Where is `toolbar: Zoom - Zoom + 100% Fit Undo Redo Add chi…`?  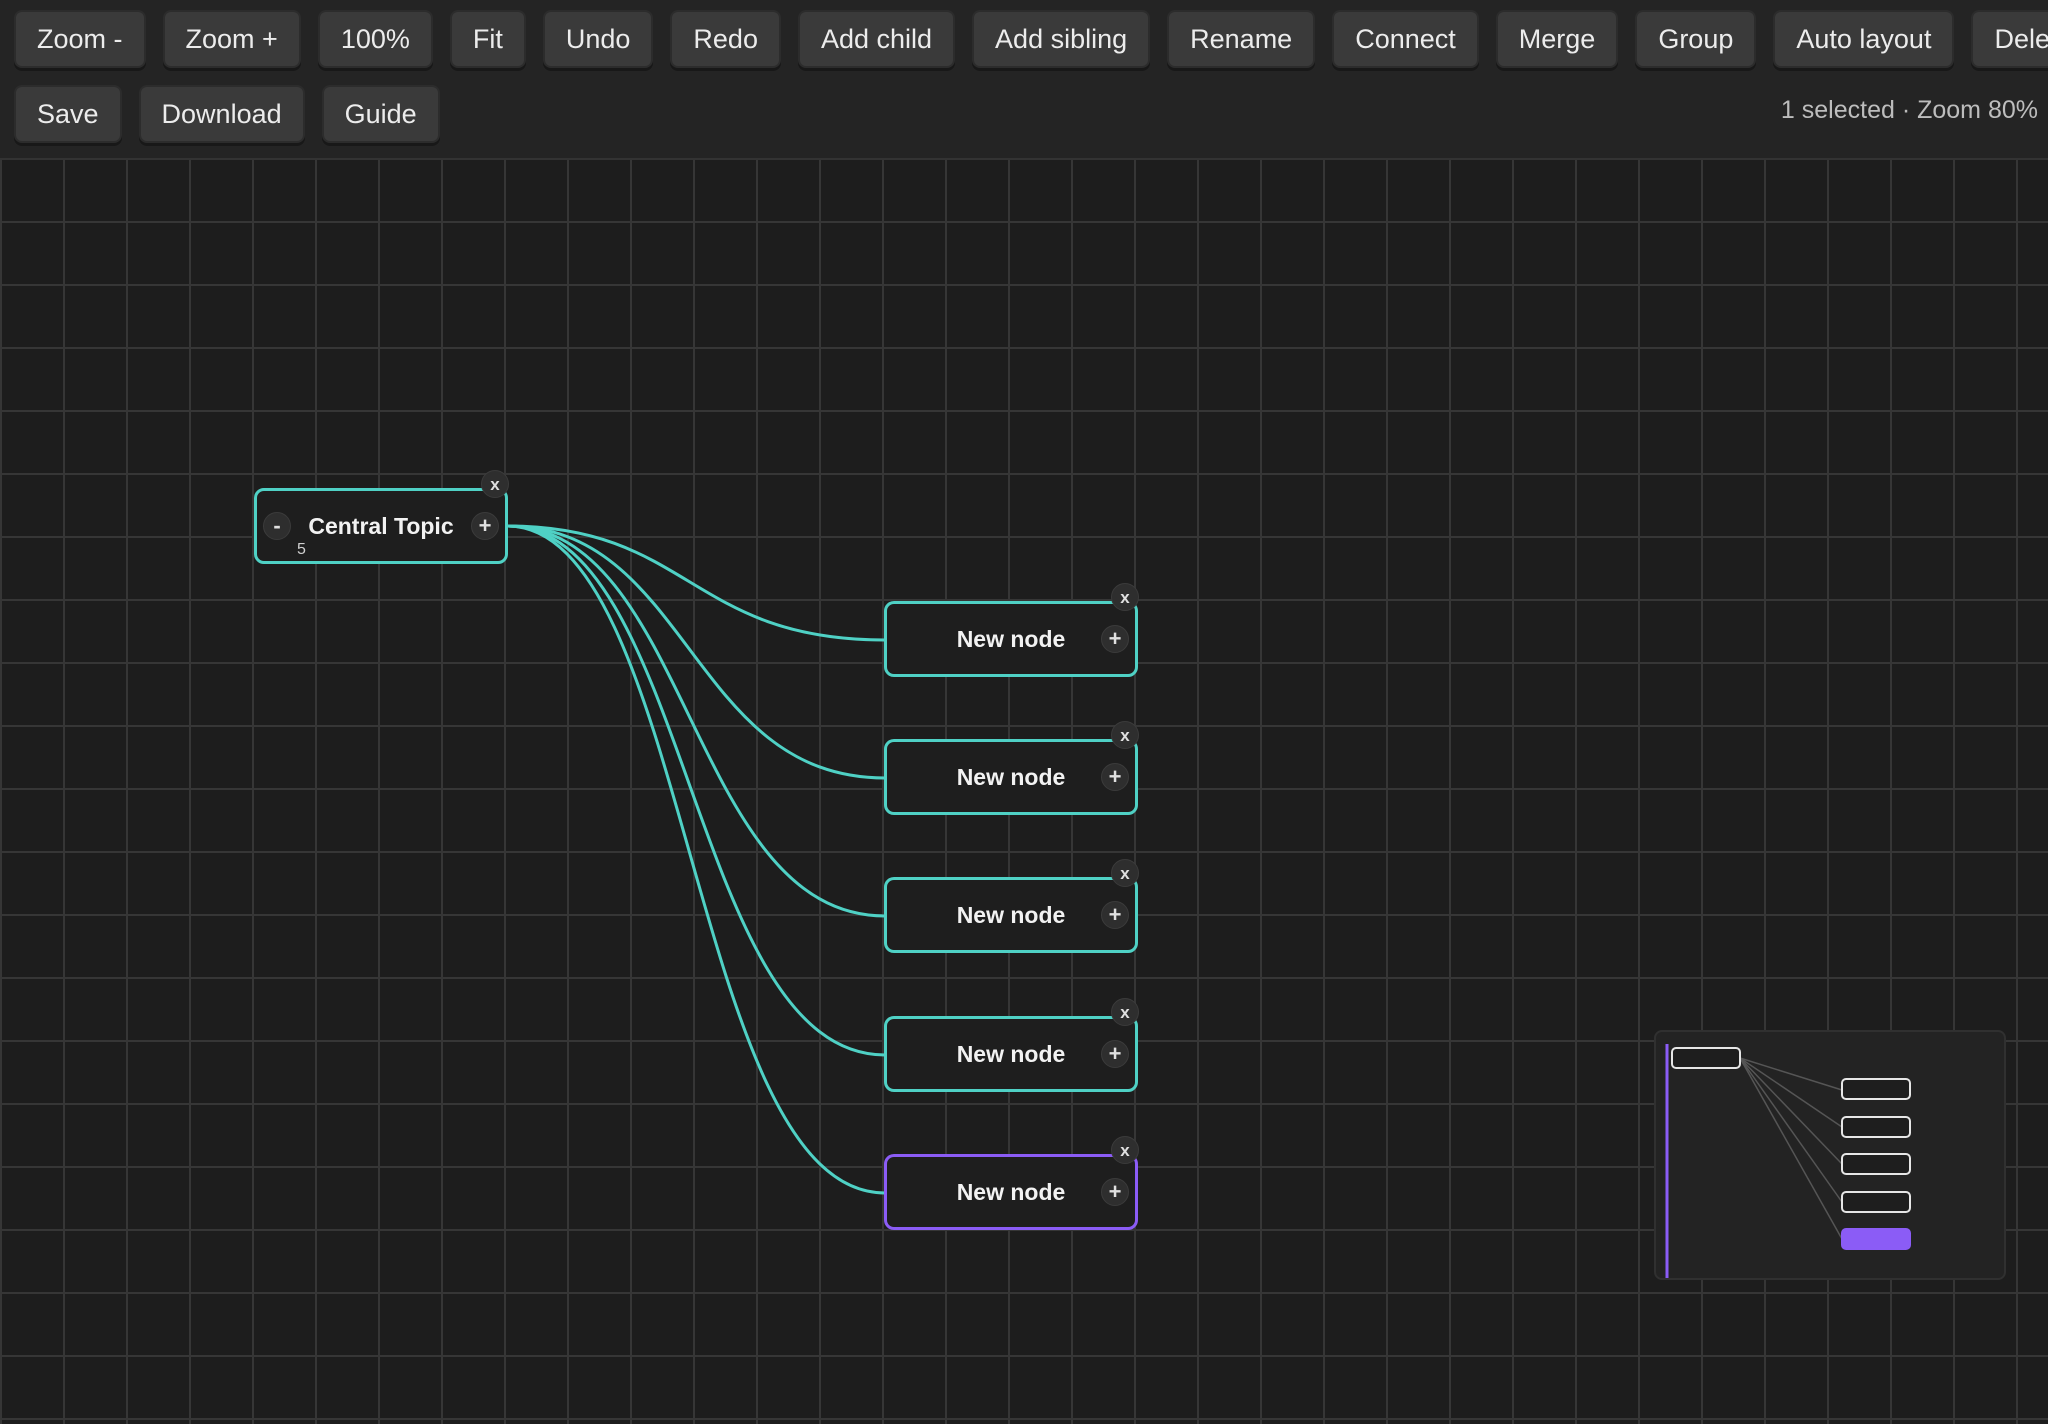 toolbar: Zoom - Zoom + 100% Fit Undo Redo Add chi… is located at coordinates (1024, 80).